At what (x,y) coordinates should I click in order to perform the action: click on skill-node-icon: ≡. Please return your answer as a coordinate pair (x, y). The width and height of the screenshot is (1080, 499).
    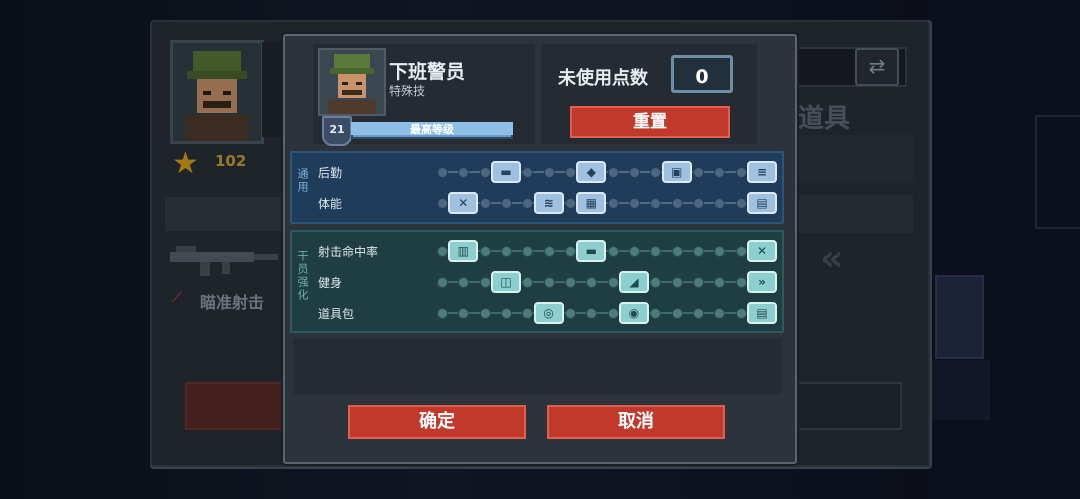
    Looking at the image, I should click on (762, 172).